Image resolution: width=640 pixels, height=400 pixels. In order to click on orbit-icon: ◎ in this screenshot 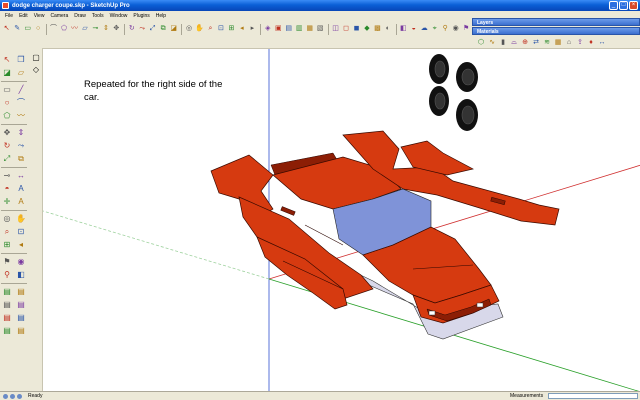, I will do `click(7, 219)`.